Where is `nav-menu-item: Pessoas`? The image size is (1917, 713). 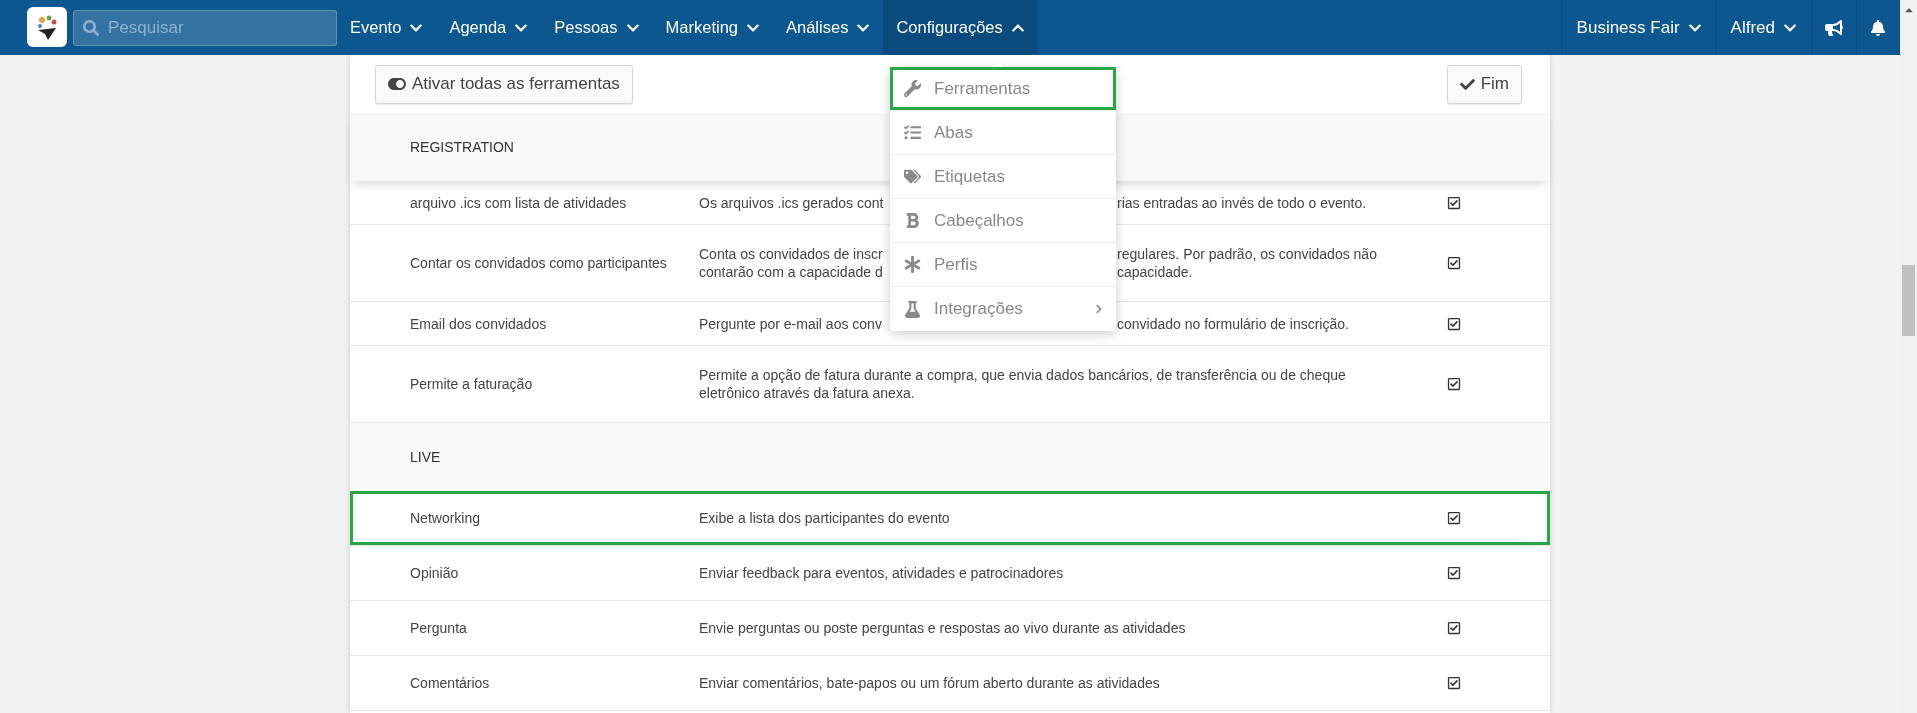
nav-menu-item: Pessoas is located at coordinates (597, 27).